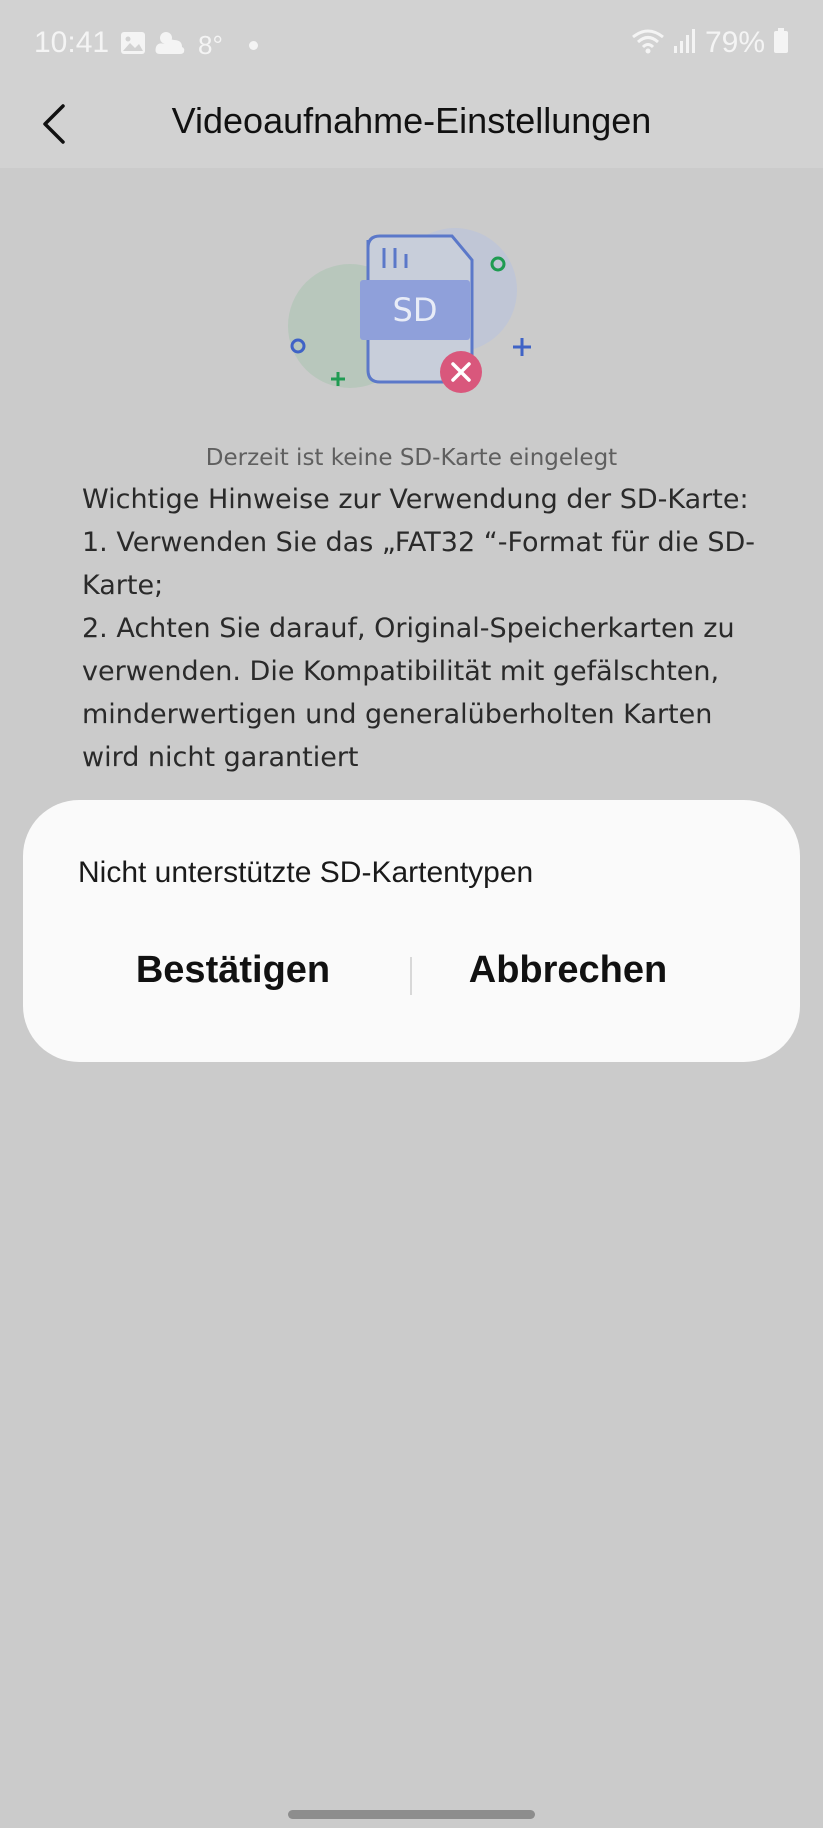 Image resolution: width=823 pixels, height=1828 pixels. What do you see at coordinates (133, 45) in the screenshot?
I see `image-icon` at bounding box center [133, 45].